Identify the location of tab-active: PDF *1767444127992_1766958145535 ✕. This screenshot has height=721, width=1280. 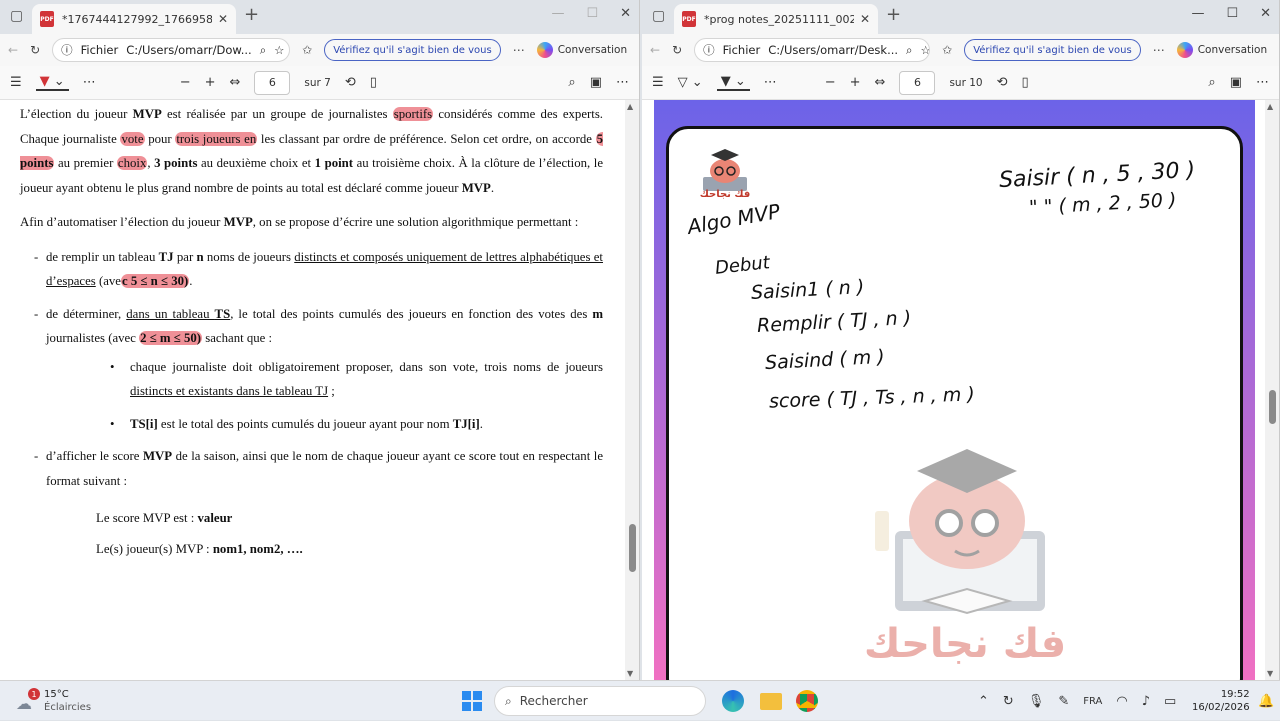
(134, 19).